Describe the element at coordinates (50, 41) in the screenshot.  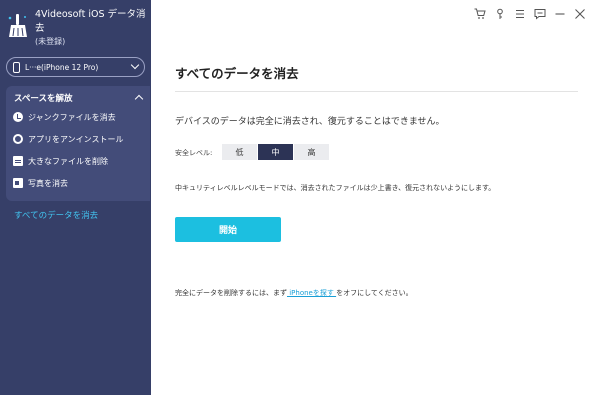
I see `registration-status: (未登録)` at that location.